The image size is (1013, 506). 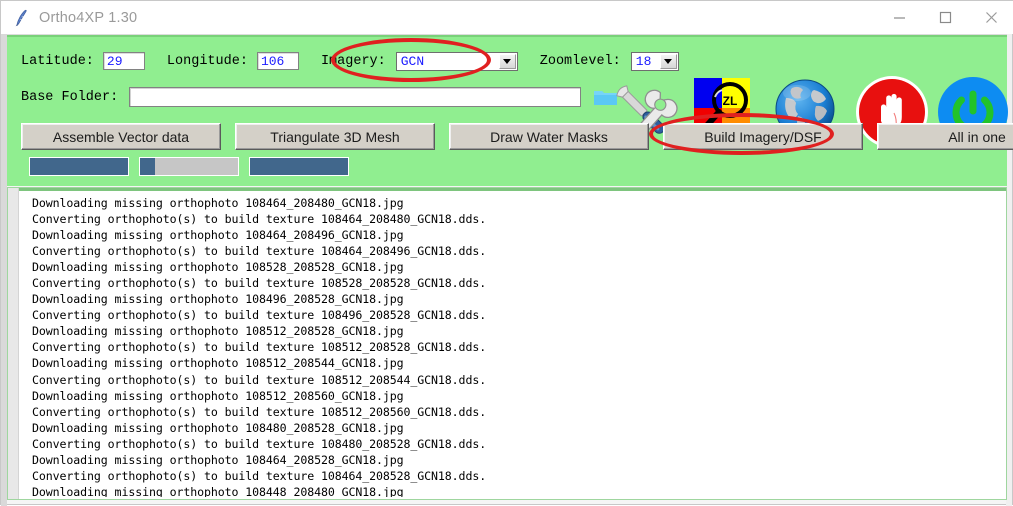 I want to click on minimize-icon, so click(x=899, y=17).